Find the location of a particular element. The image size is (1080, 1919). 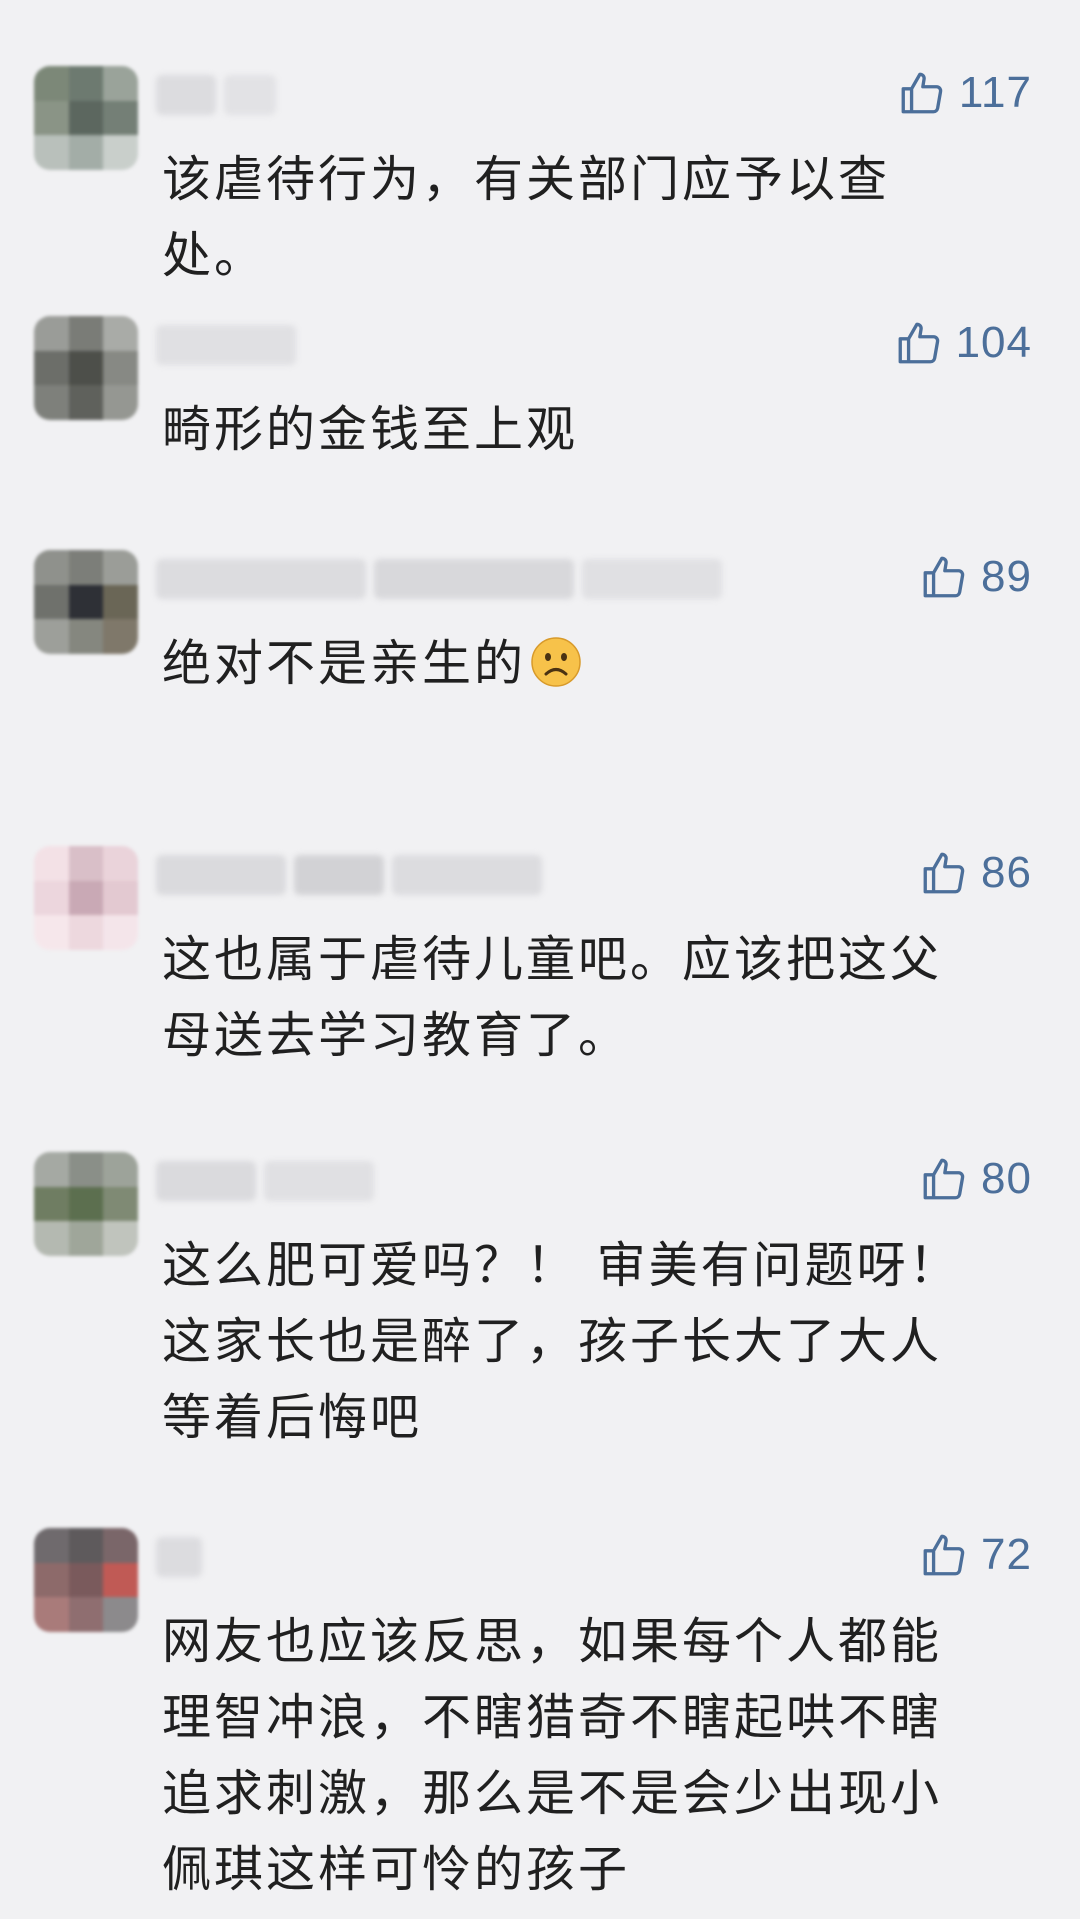

like-button: 86 is located at coordinates (975, 873).